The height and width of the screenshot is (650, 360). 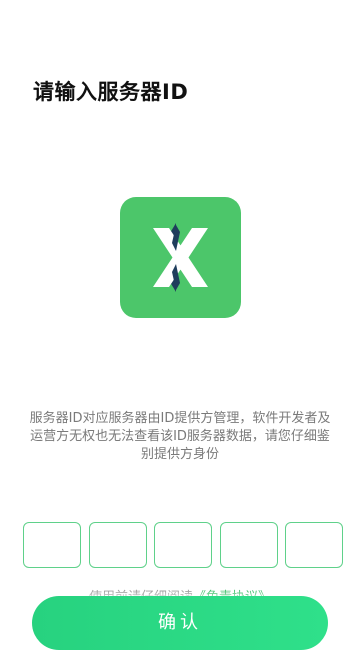 I want to click on server-id-input, so click(x=183, y=546).